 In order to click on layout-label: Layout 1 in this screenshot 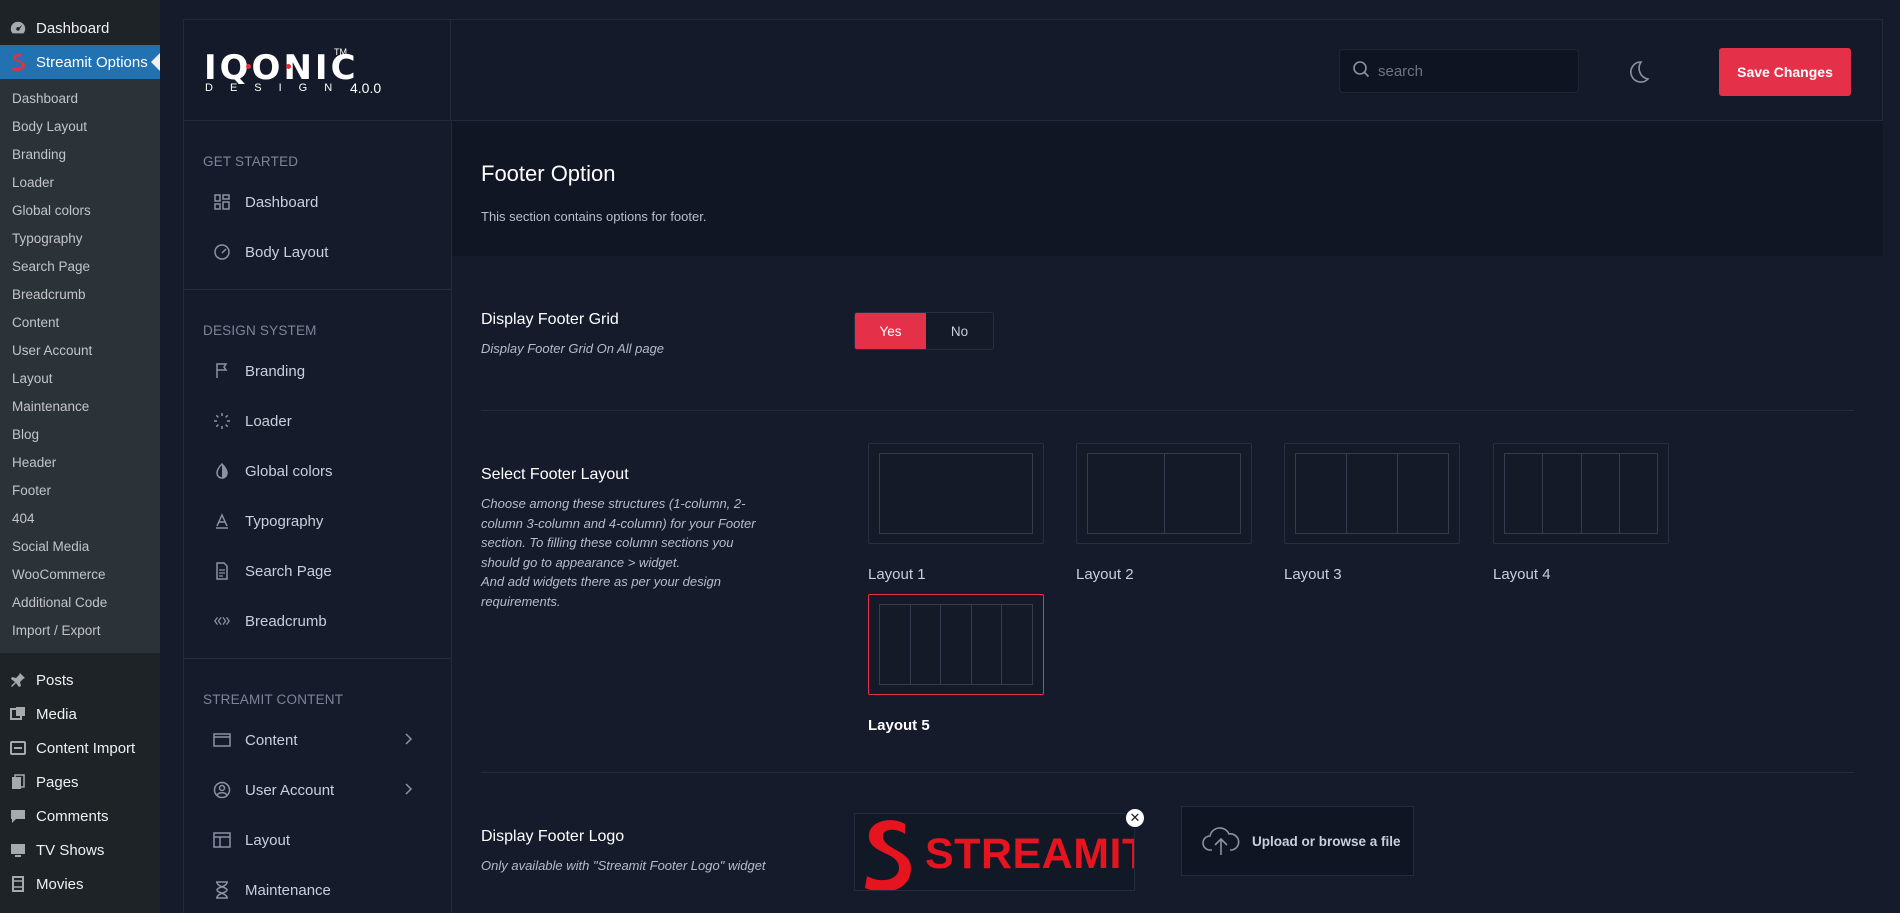, I will do `click(897, 574)`.